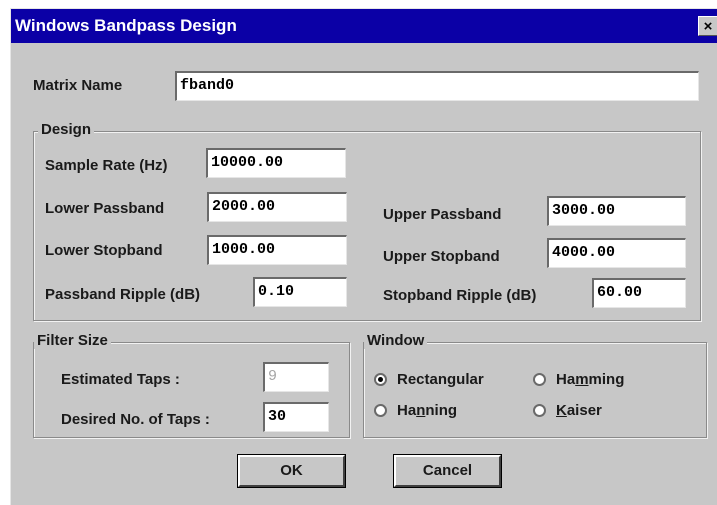 This screenshot has width=717, height=505. What do you see at coordinates (707, 26) in the screenshot?
I see `close-icon: ×` at bounding box center [707, 26].